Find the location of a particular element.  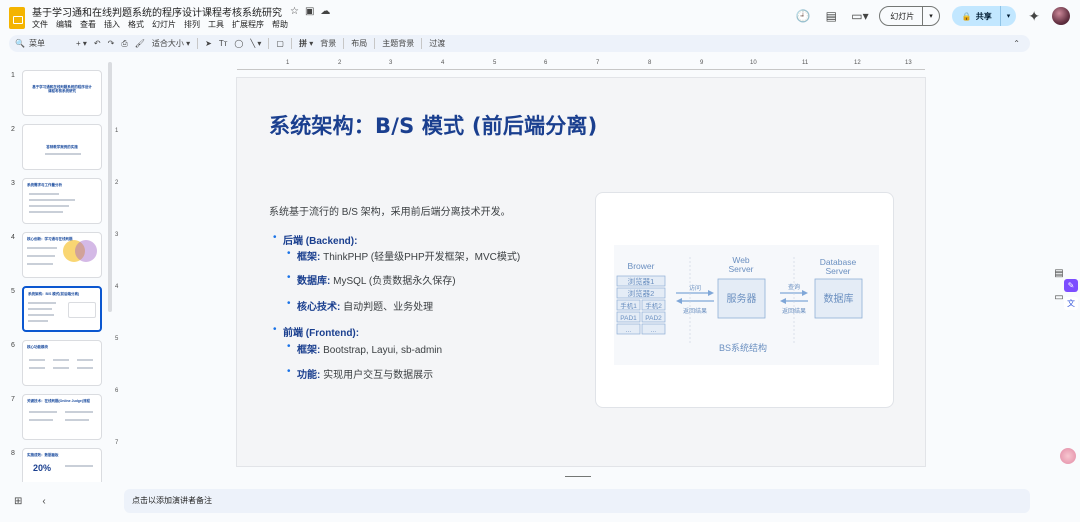

bullet-sub: 核心技术: 自动判题、业务处理 is located at coordinates (360, 305).